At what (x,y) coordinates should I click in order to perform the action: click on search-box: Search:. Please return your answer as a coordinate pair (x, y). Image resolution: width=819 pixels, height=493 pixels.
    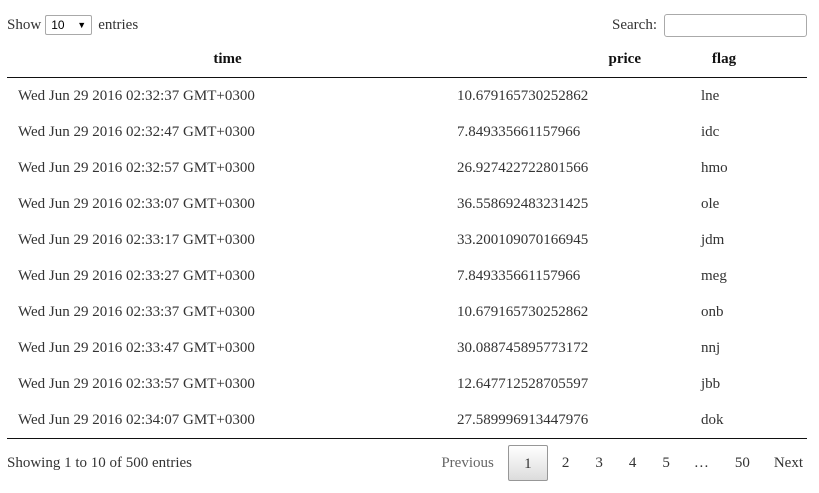
    Looking at the image, I should click on (709, 25).